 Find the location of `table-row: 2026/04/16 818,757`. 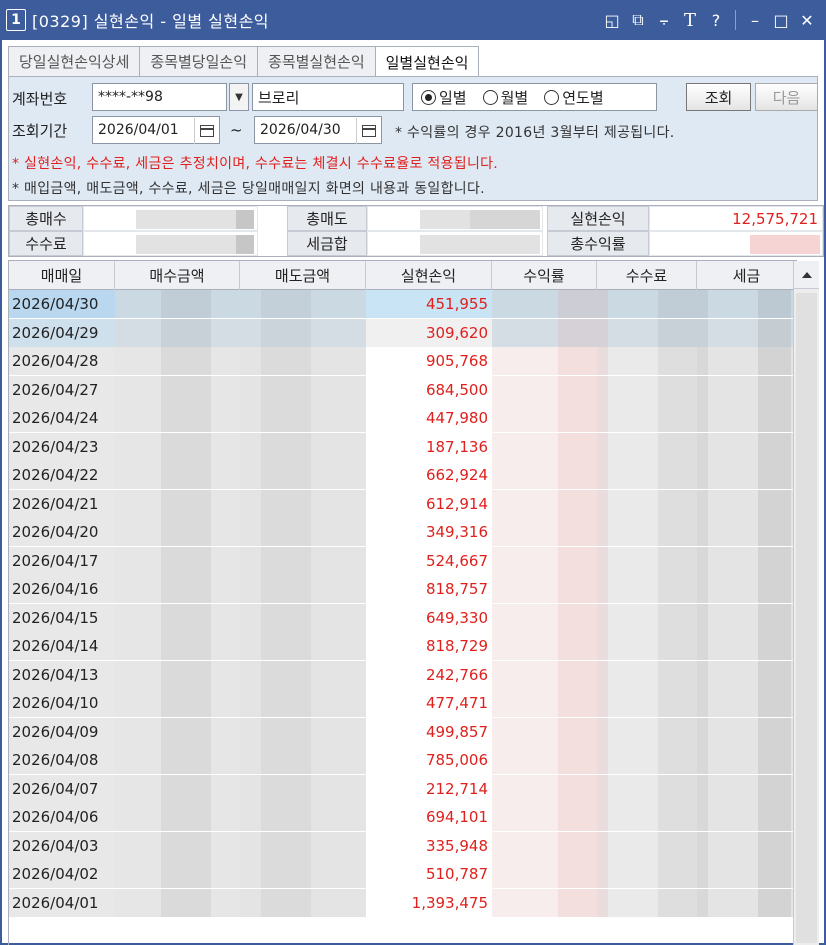

table-row: 2026/04/16 818,757 is located at coordinates (403, 589).